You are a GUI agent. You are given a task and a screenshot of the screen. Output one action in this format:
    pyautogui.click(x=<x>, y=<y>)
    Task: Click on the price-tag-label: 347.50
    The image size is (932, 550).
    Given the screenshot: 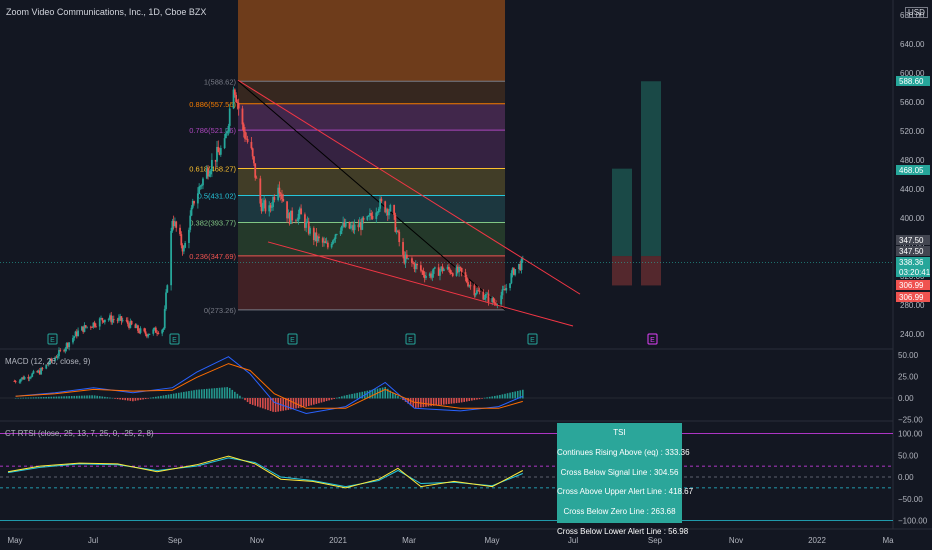 What is the action you would take?
    pyautogui.click(x=911, y=240)
    